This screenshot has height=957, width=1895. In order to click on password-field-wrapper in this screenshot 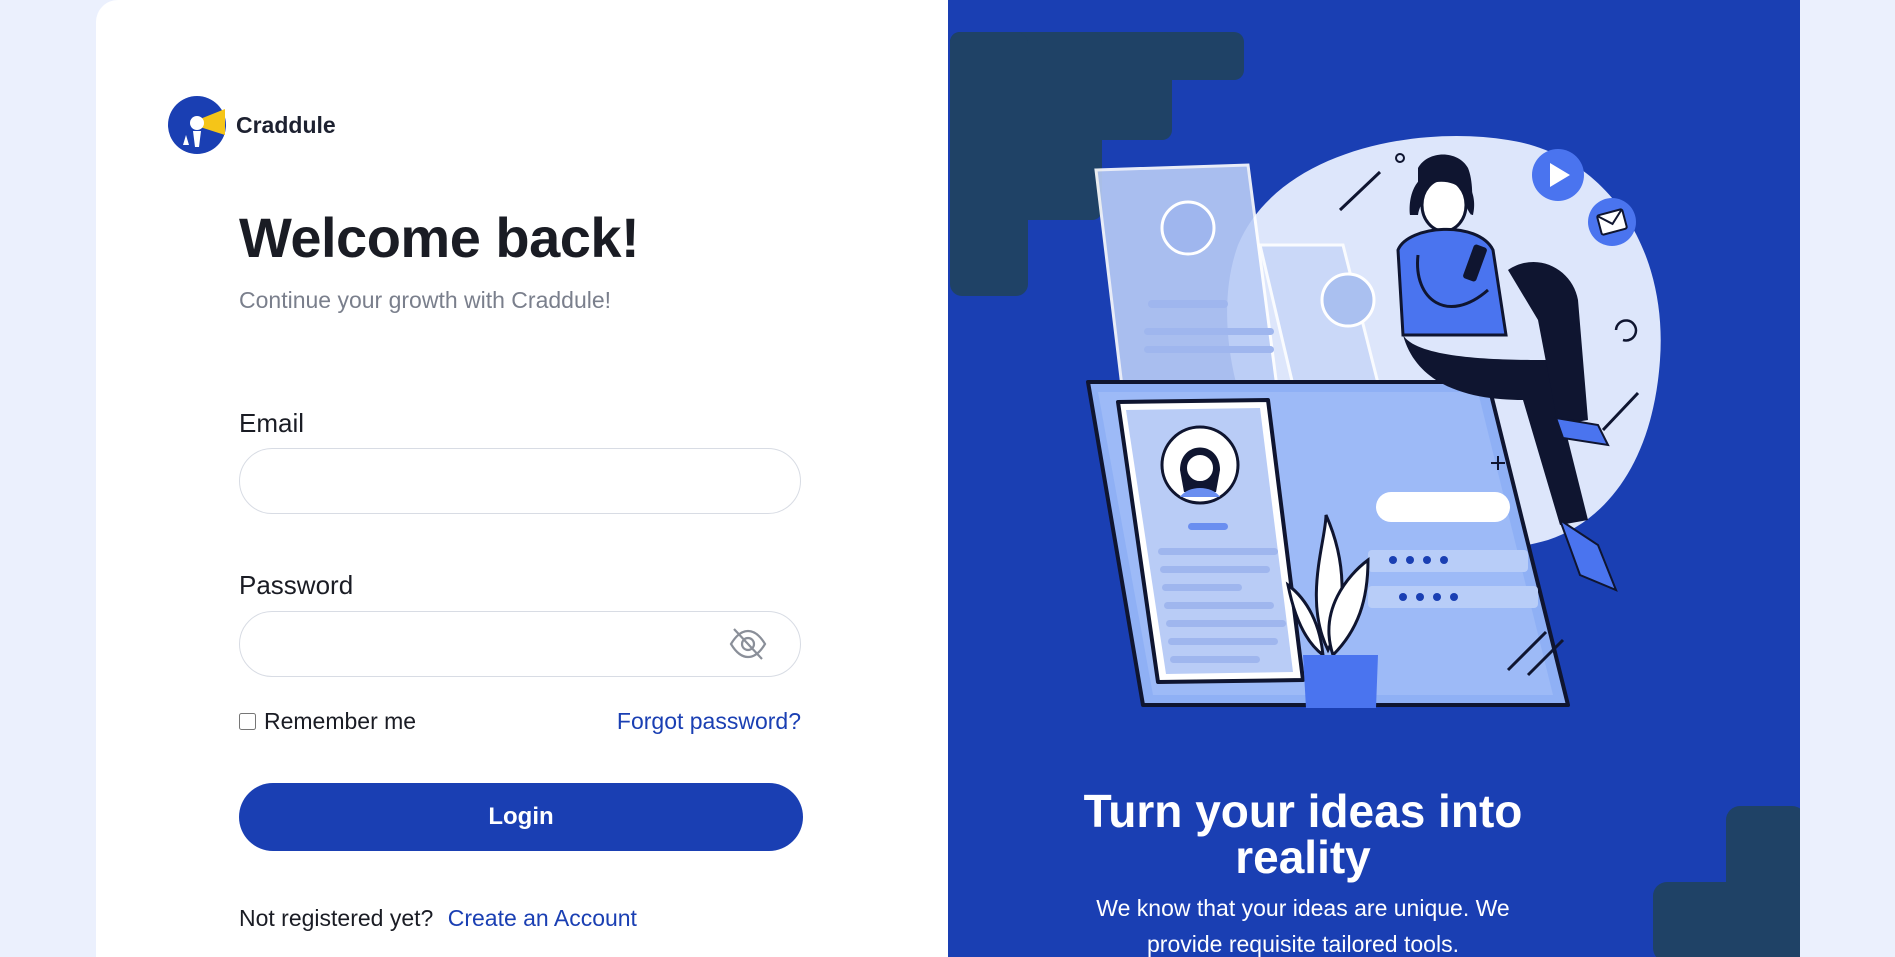, I will do `click(520, 644)`.